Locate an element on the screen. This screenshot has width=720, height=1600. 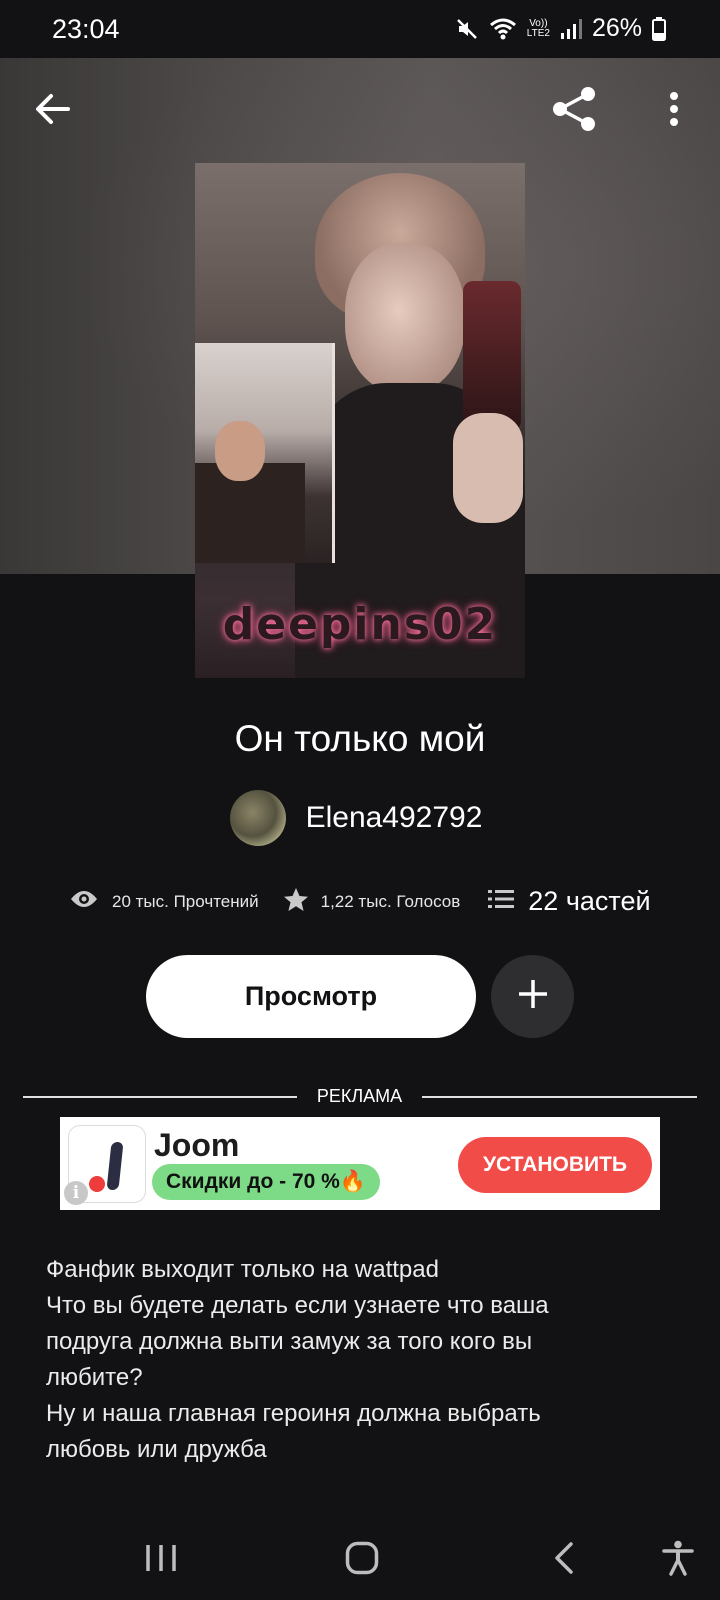
wifi-icon is located at coordinates (503, 29).